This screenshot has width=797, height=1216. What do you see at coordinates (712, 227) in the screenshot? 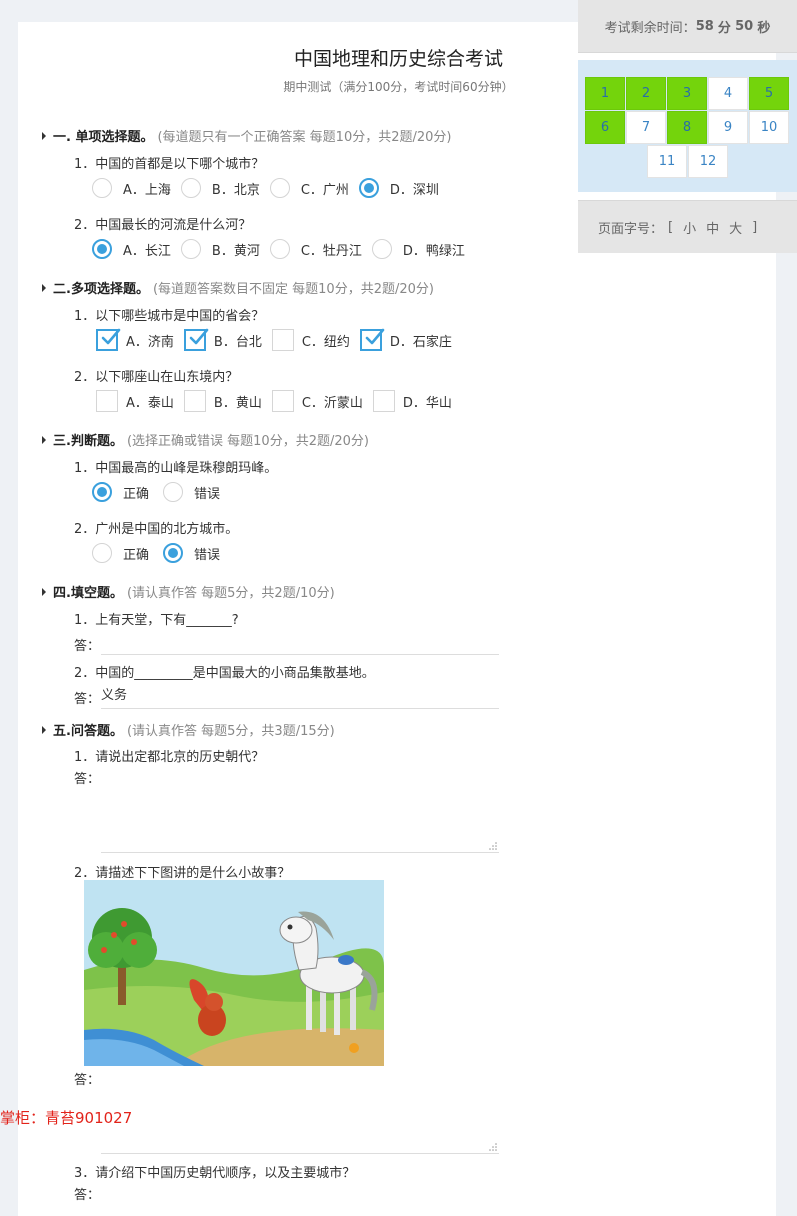
I see `font-size-medium: 中` at bounding box center [712, 227].